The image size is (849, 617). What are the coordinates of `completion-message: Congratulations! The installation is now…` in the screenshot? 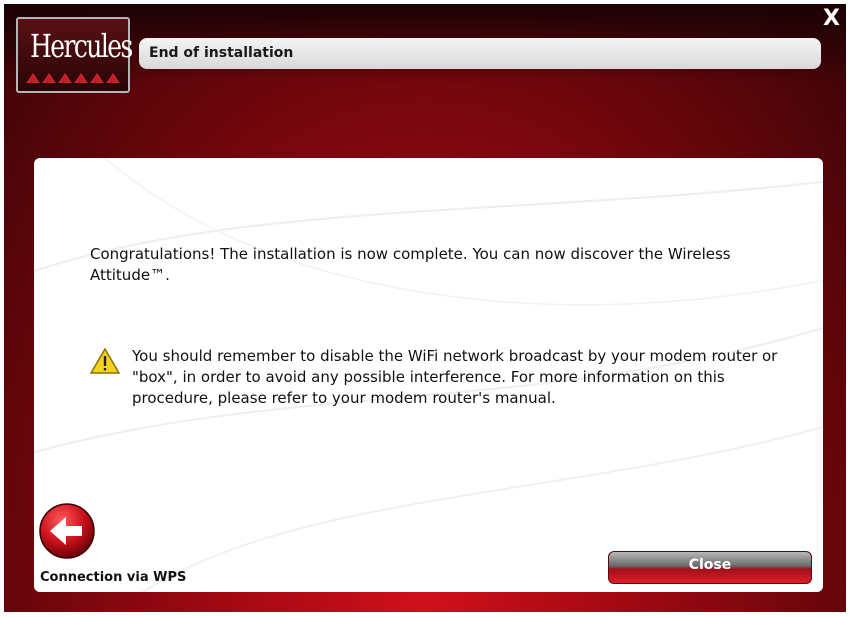 It's located at (410, 264).